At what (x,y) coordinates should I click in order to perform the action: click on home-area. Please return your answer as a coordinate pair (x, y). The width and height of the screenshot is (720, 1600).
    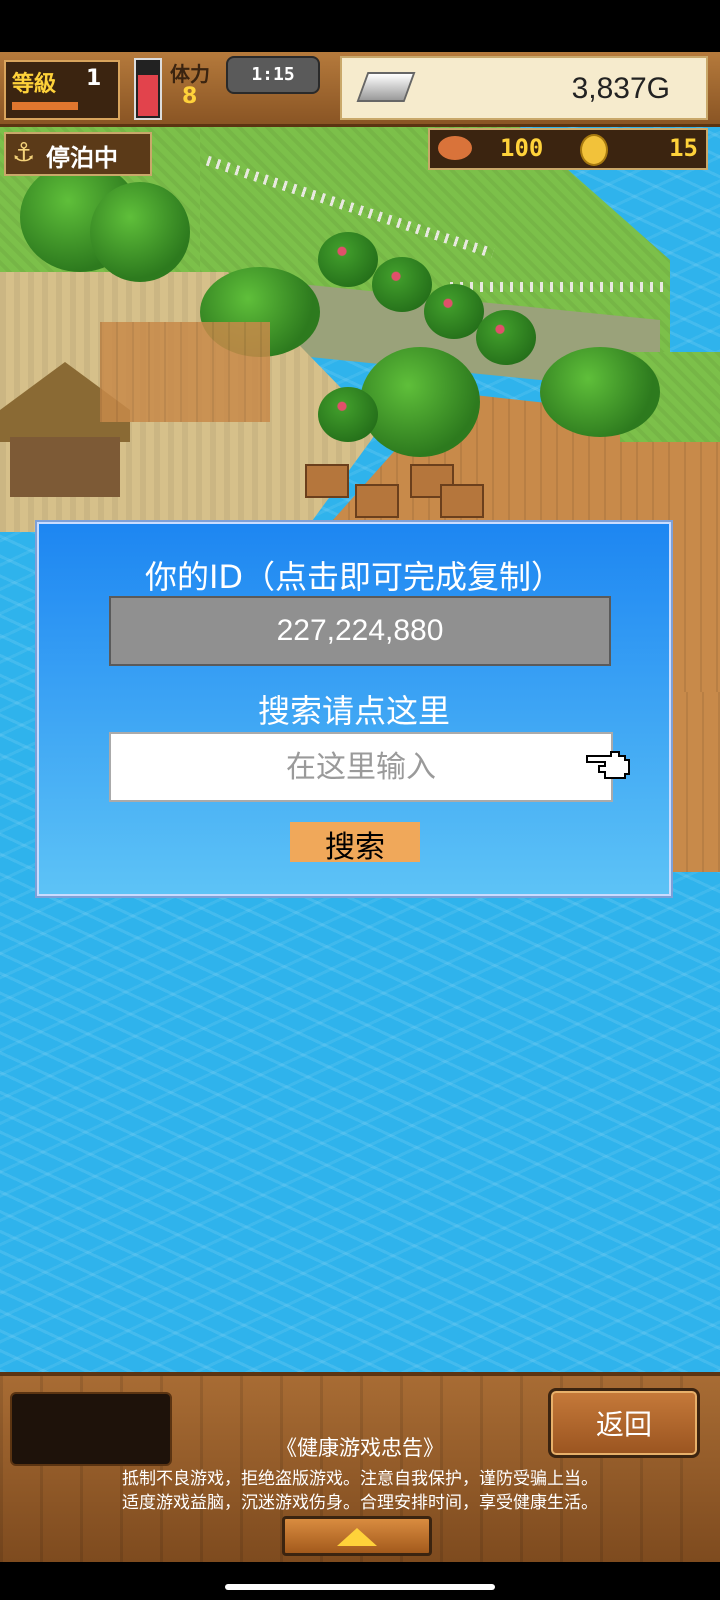
    Looking at the image, I should click on (360, 1581).